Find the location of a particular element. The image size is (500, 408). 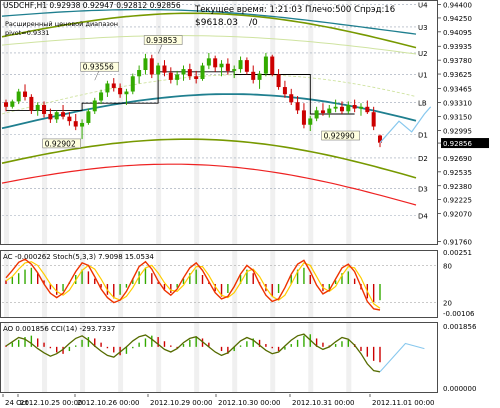

pivot-level-label: D1 is located at coordinates (423, 136).